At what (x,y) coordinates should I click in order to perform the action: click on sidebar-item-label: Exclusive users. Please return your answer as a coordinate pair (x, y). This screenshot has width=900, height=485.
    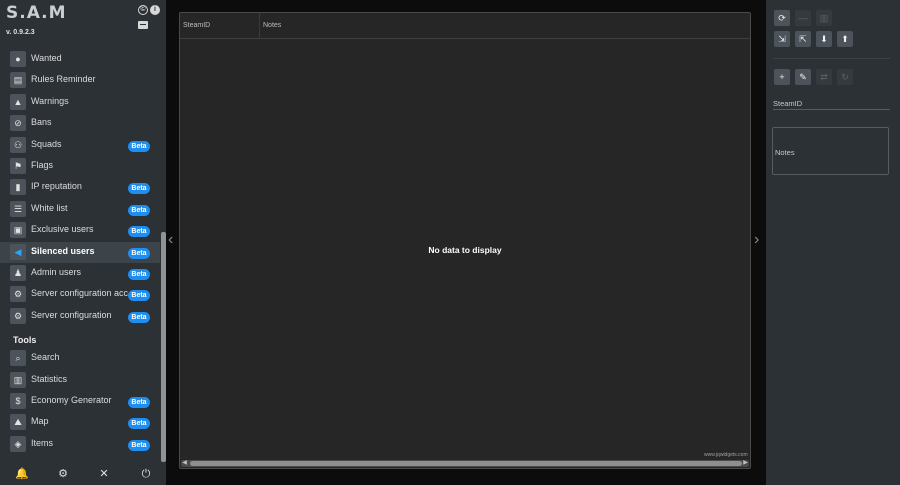
    Looking at the image, I should click on (62, 229).